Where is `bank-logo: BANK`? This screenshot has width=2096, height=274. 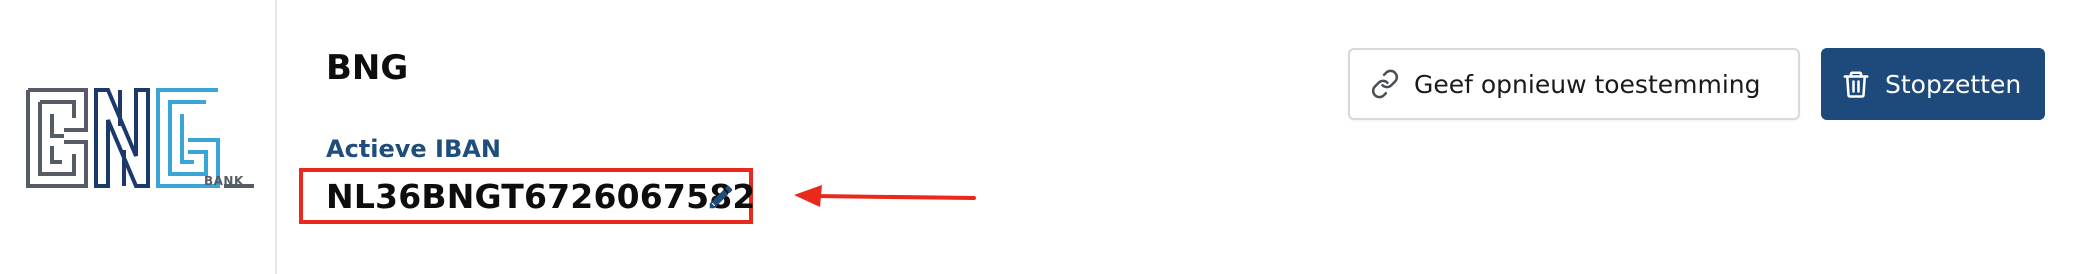 bank-logo: BANK is located at coordinates (137, 137).